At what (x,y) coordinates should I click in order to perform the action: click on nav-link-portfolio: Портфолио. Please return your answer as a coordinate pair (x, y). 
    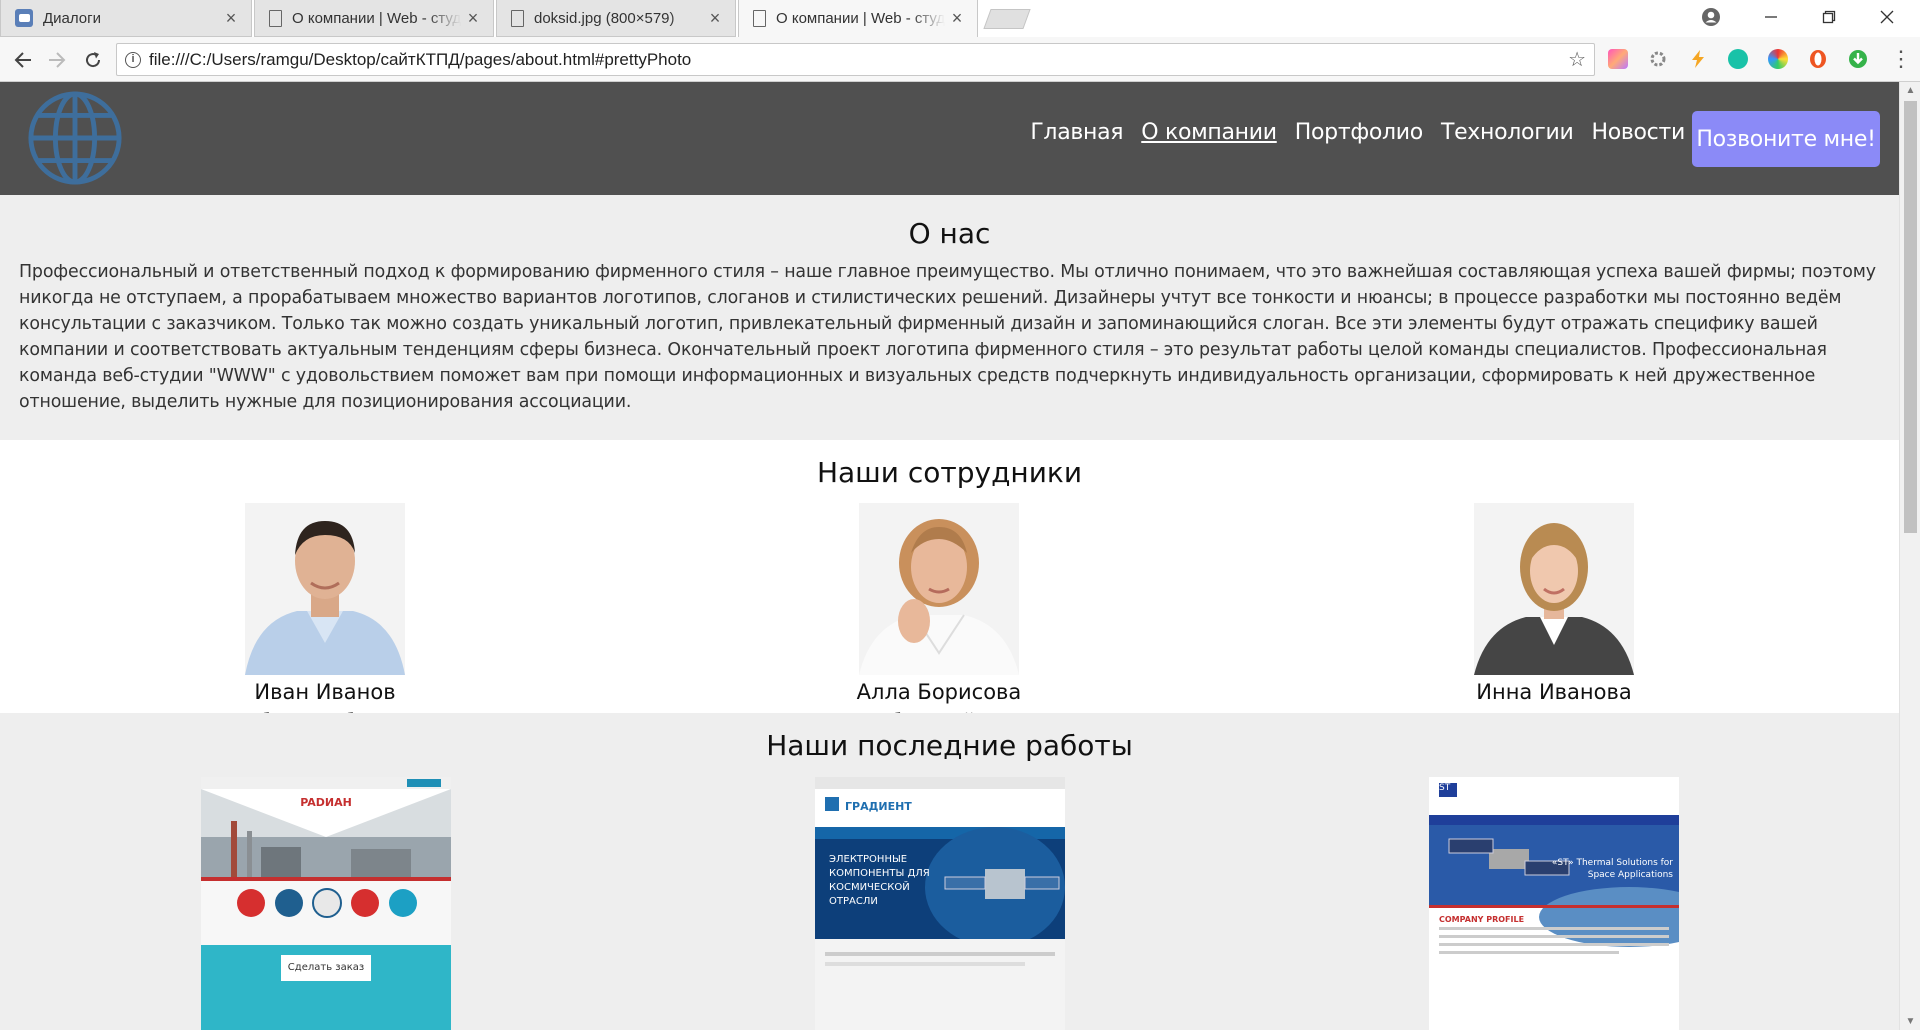
    Looking at the image, I should click on (1359, 132).